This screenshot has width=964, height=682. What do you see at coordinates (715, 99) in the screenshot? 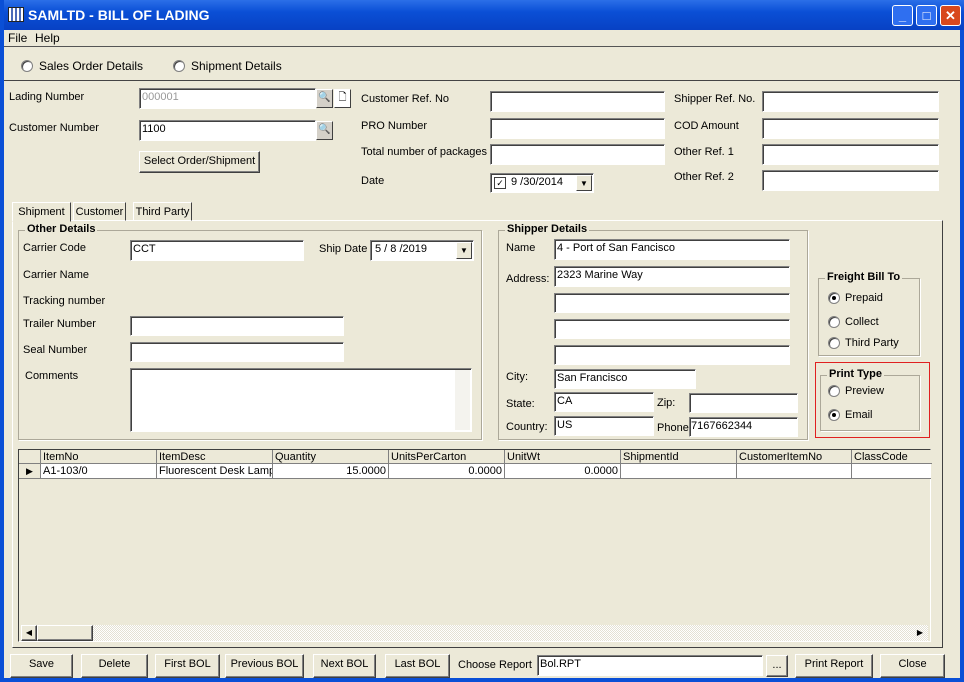
I see `shipper-ref-label: Shipper Ref. No.` at bounding box center [715, 99].